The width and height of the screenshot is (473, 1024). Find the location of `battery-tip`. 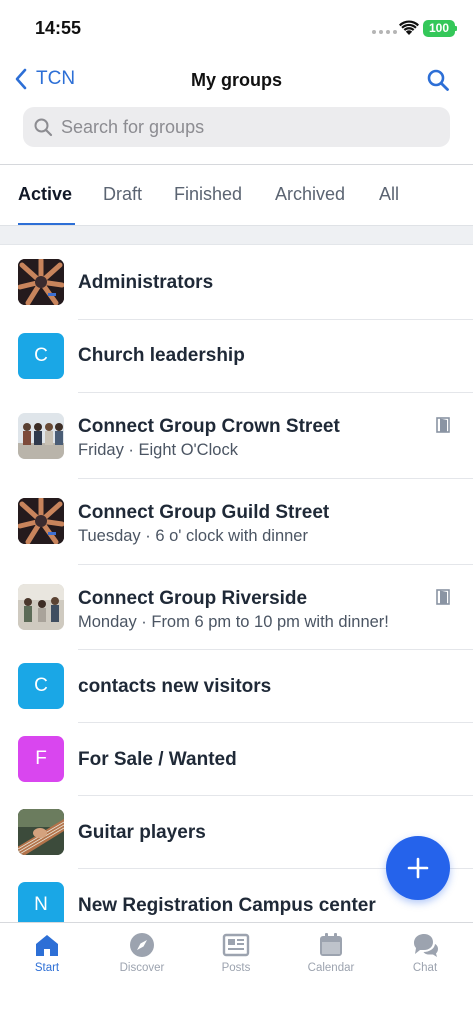

battery-tip is located at coordinates (456, 28).